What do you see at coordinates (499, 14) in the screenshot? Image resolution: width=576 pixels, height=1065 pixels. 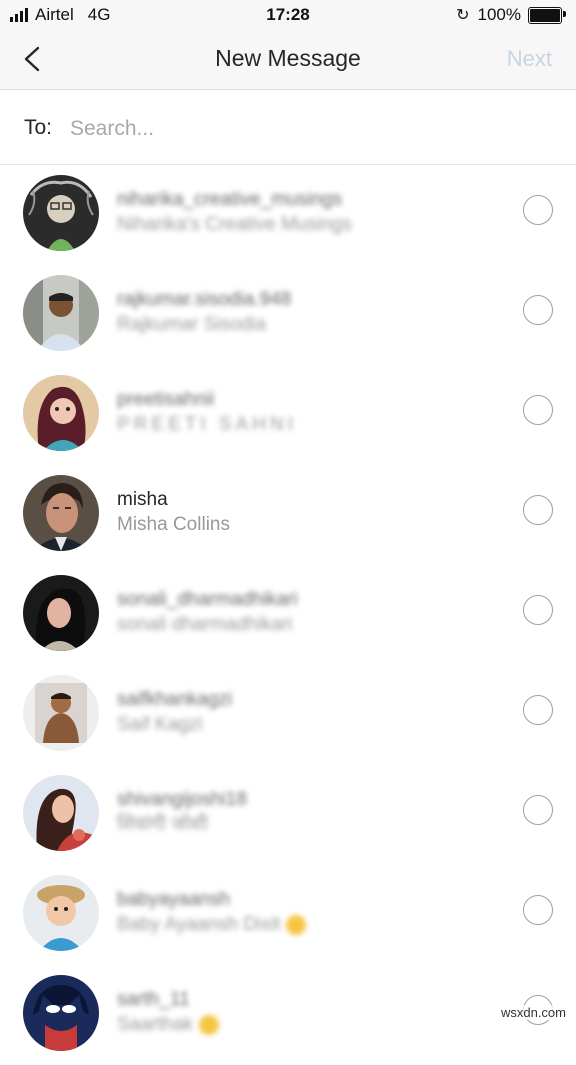 I see `battery-percentage: 100%` at bounding box center [499, 14].